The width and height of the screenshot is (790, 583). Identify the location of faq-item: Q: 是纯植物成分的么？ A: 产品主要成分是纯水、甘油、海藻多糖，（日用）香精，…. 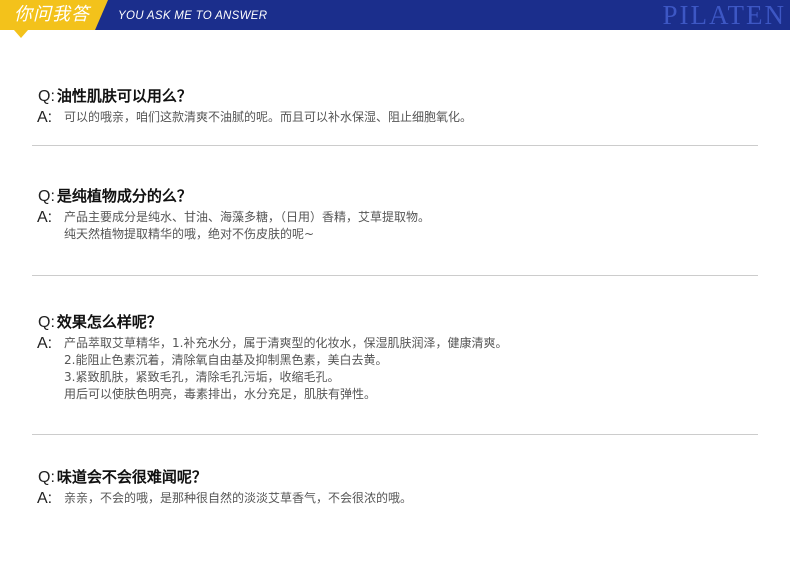
(395, 214).